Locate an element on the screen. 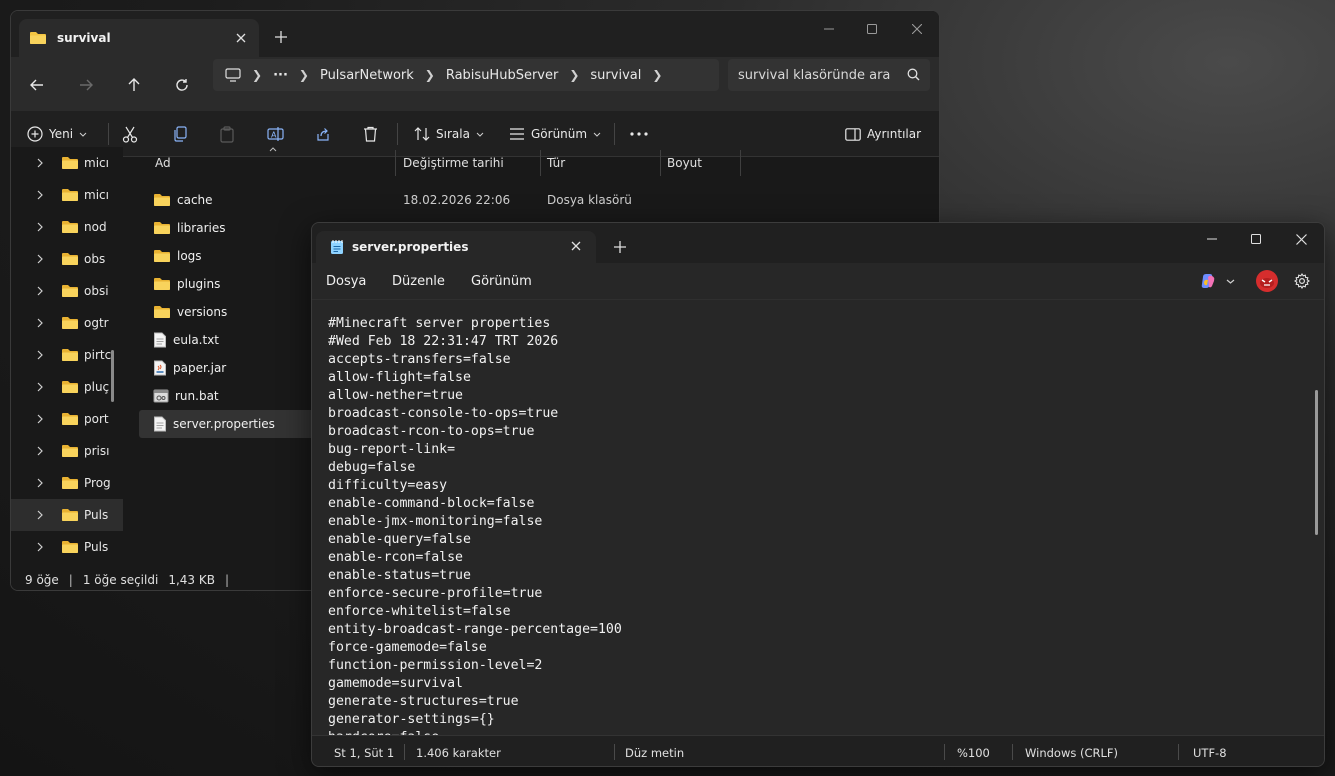 The width and height of the screenshot is (1335, 776). nav-item: nod is located at coordinates (67, 227).